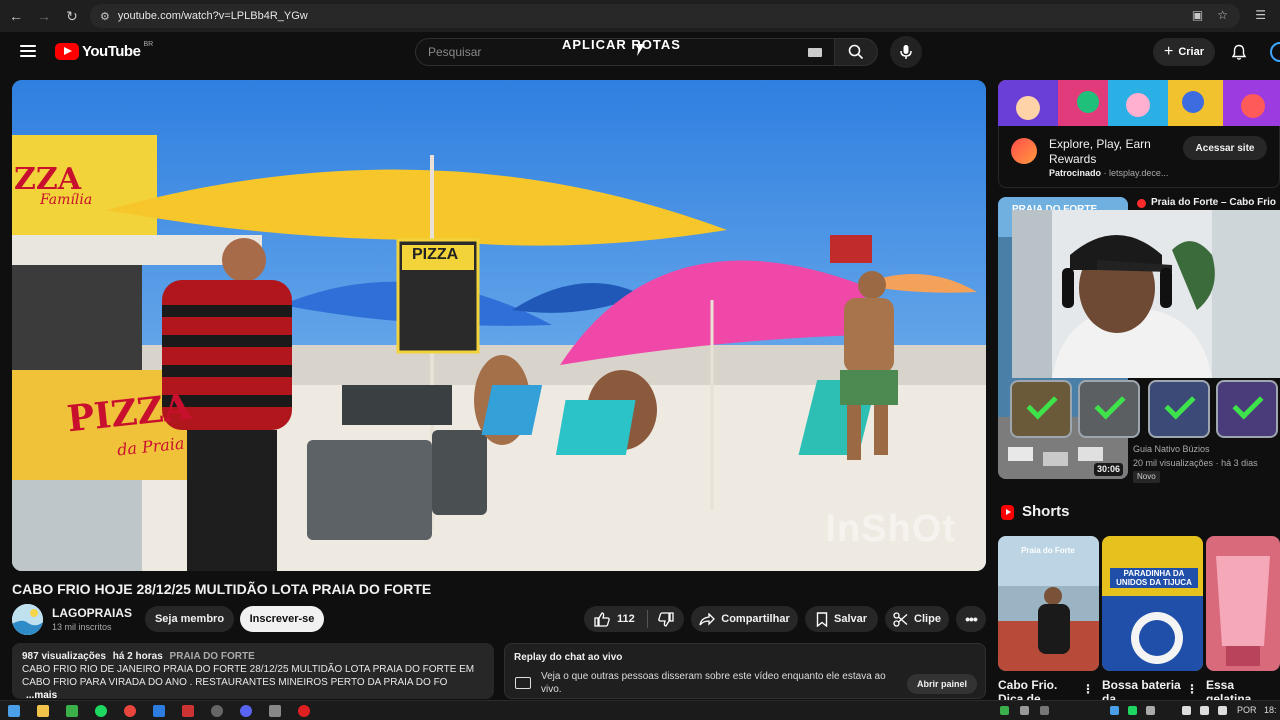 The width and height of the screenshot is (1280, 720). I want to click on channel-thumbnails-row, so click(1145, 409).